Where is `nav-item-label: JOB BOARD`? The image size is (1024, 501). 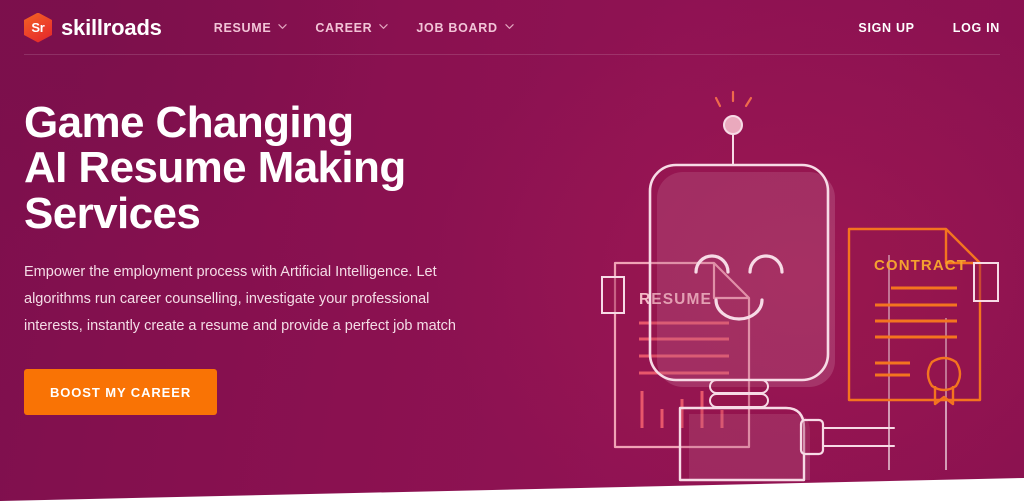 nav-item-label: JOB BOARD is located at coordinates (457, 27).